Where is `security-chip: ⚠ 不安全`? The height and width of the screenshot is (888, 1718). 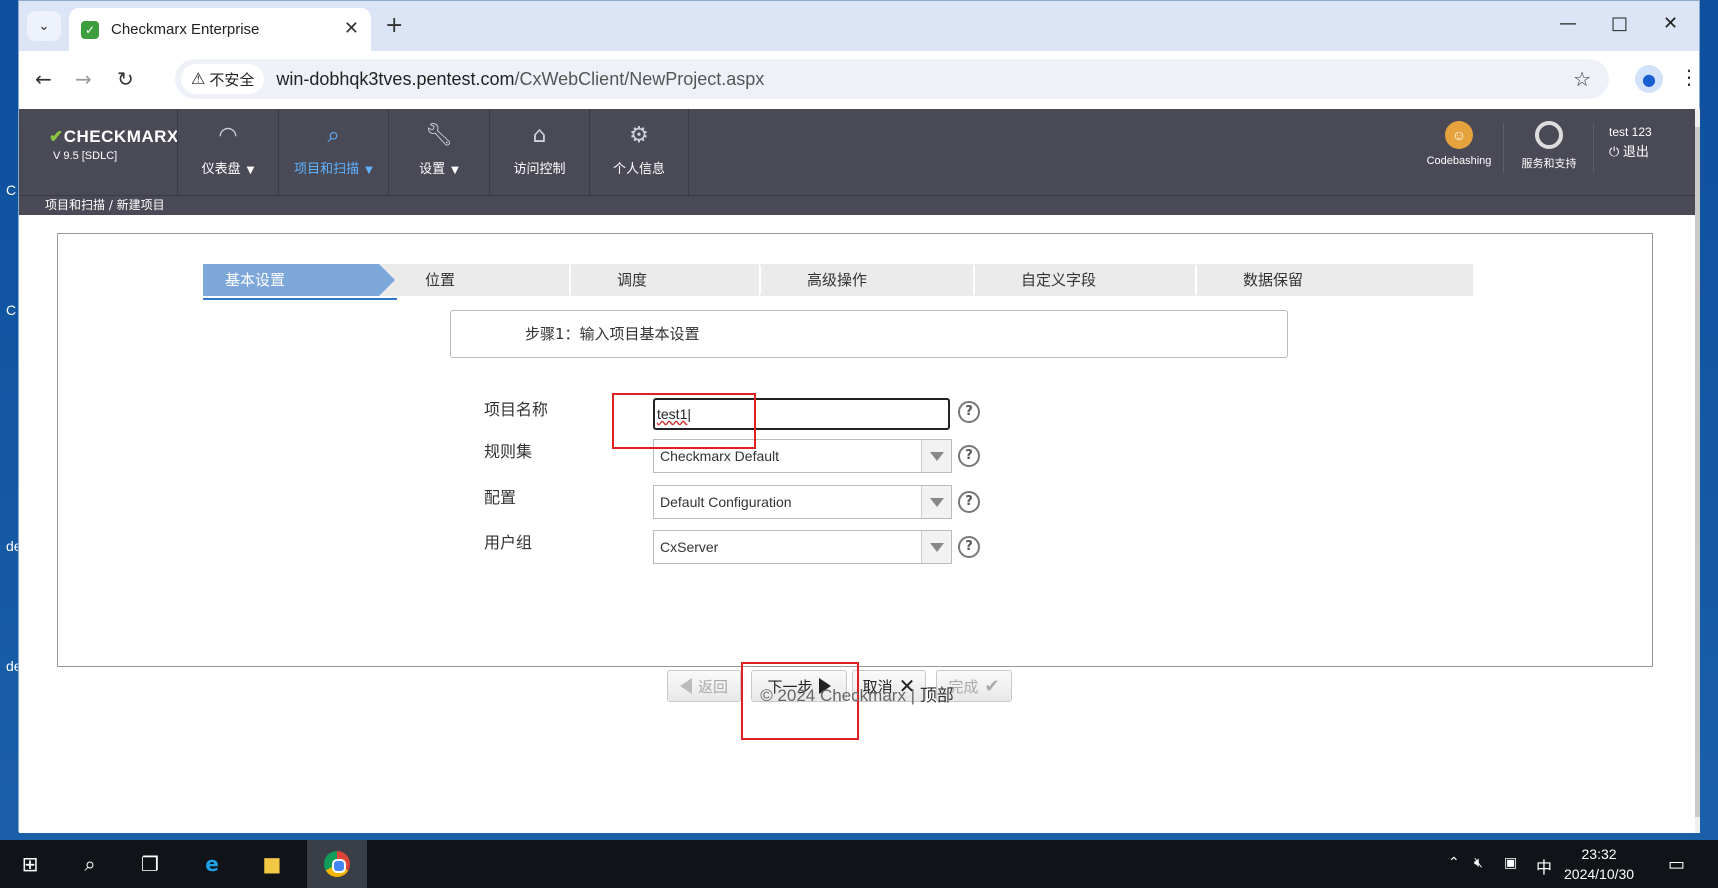 security-chip: ⚠ 不安全 is located at coordinates (223, 79).